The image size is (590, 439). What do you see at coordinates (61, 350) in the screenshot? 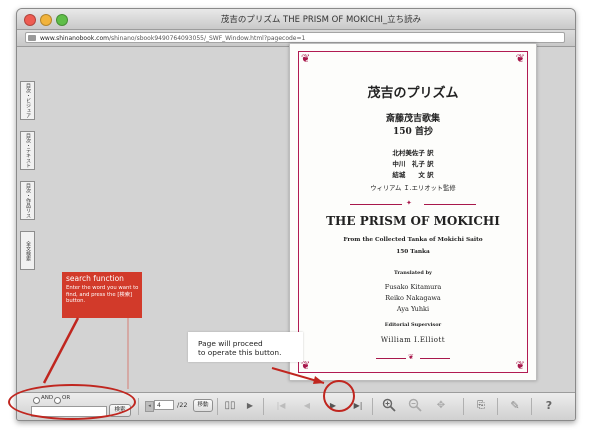
I see `search-pointer-line` at bounding box center [61, 350].